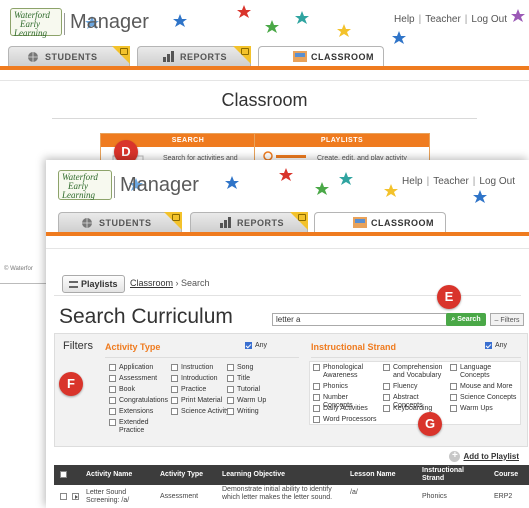 The width and height of the screenshot is (529, 508). I want to click on activity-type-option-checkbox: Introduction, so click(201, 379).